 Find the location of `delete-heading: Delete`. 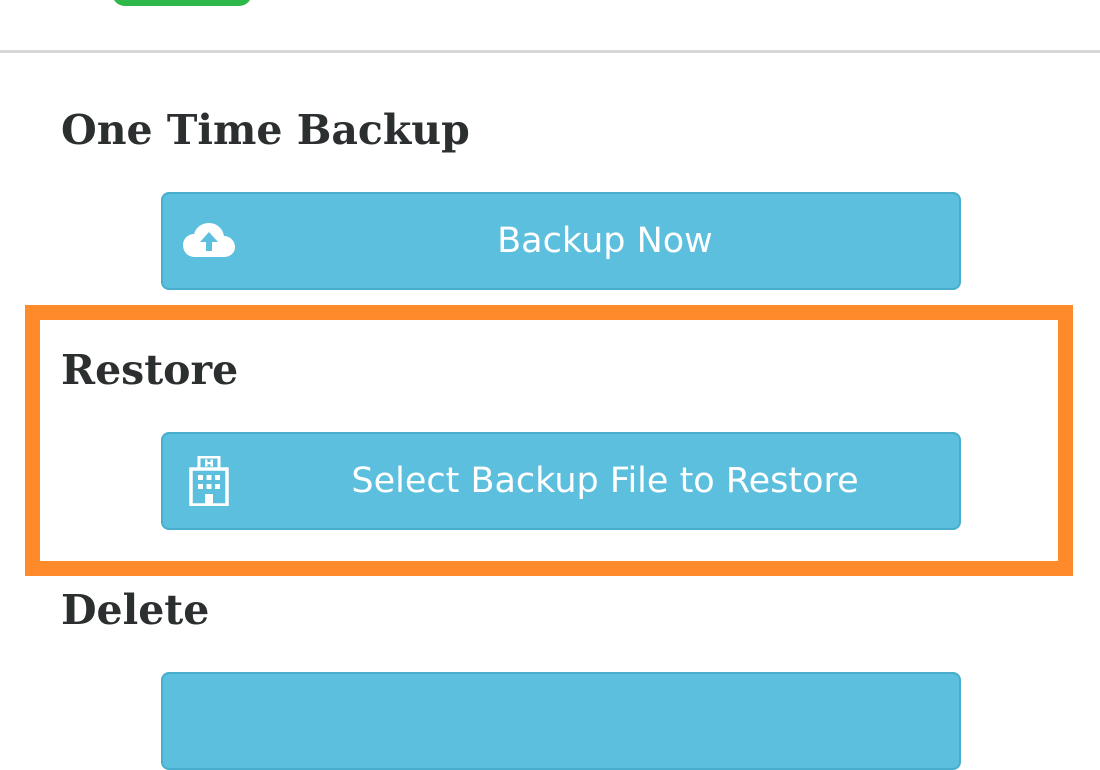

delete-heading: Delete is located at coordinates (135, 610).